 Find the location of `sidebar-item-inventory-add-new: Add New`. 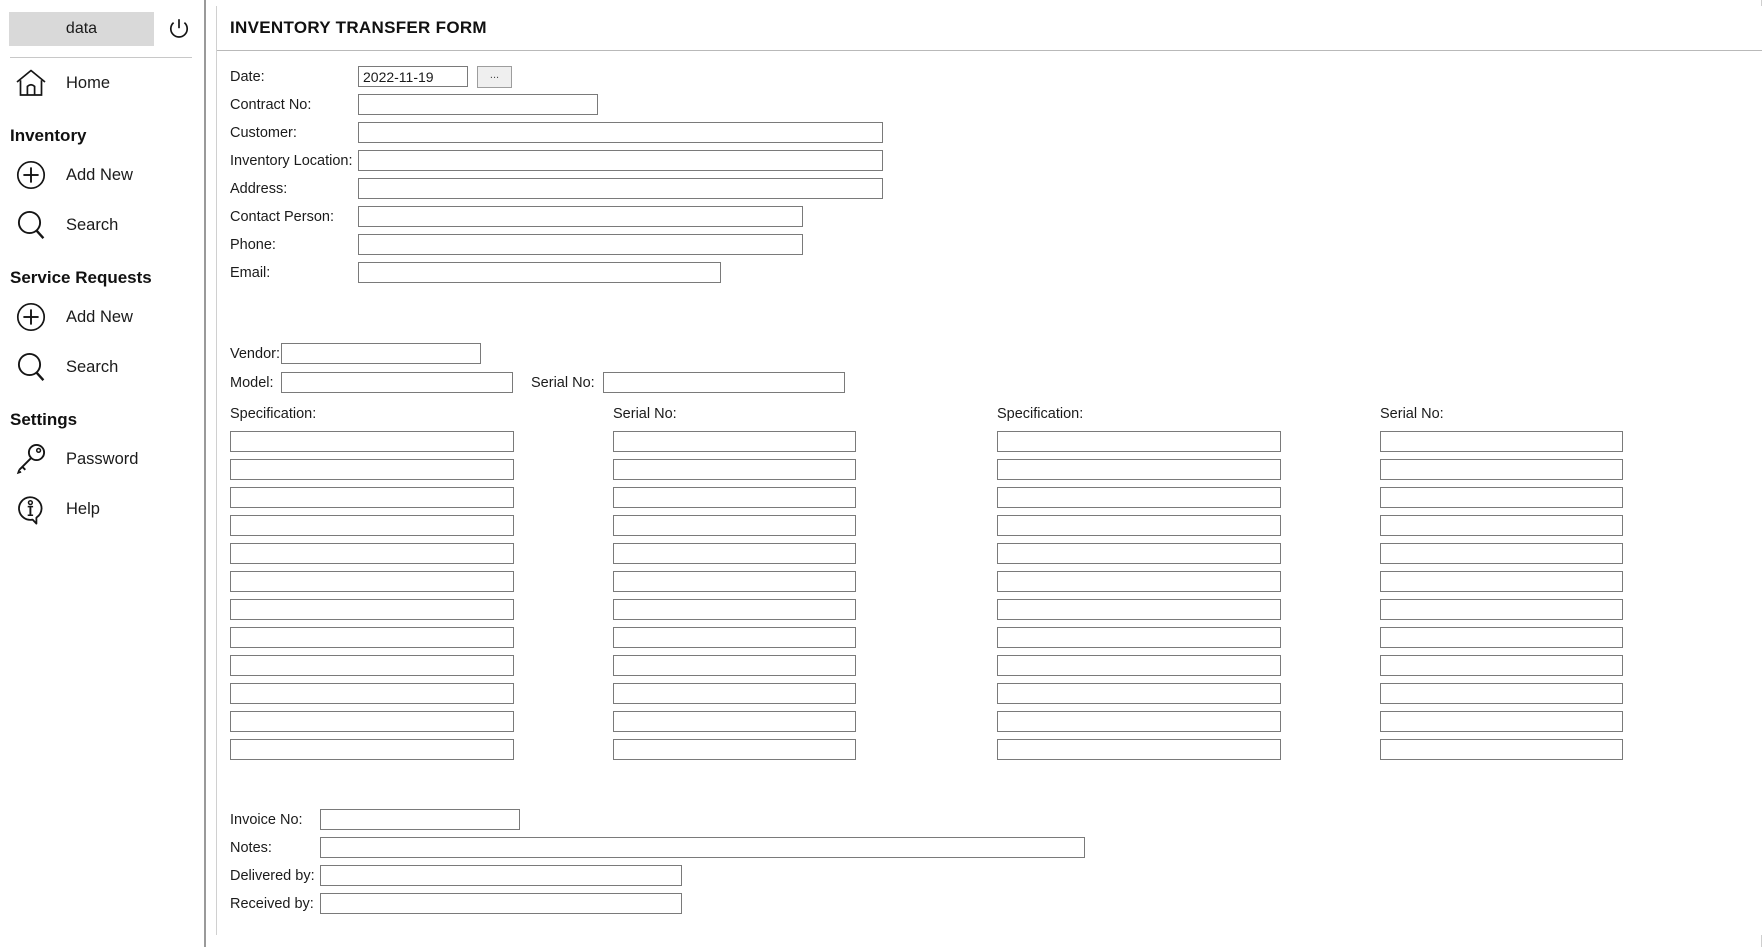

sidebar-item-inventory-add-new: Add New is located at coordinates (102, 175).